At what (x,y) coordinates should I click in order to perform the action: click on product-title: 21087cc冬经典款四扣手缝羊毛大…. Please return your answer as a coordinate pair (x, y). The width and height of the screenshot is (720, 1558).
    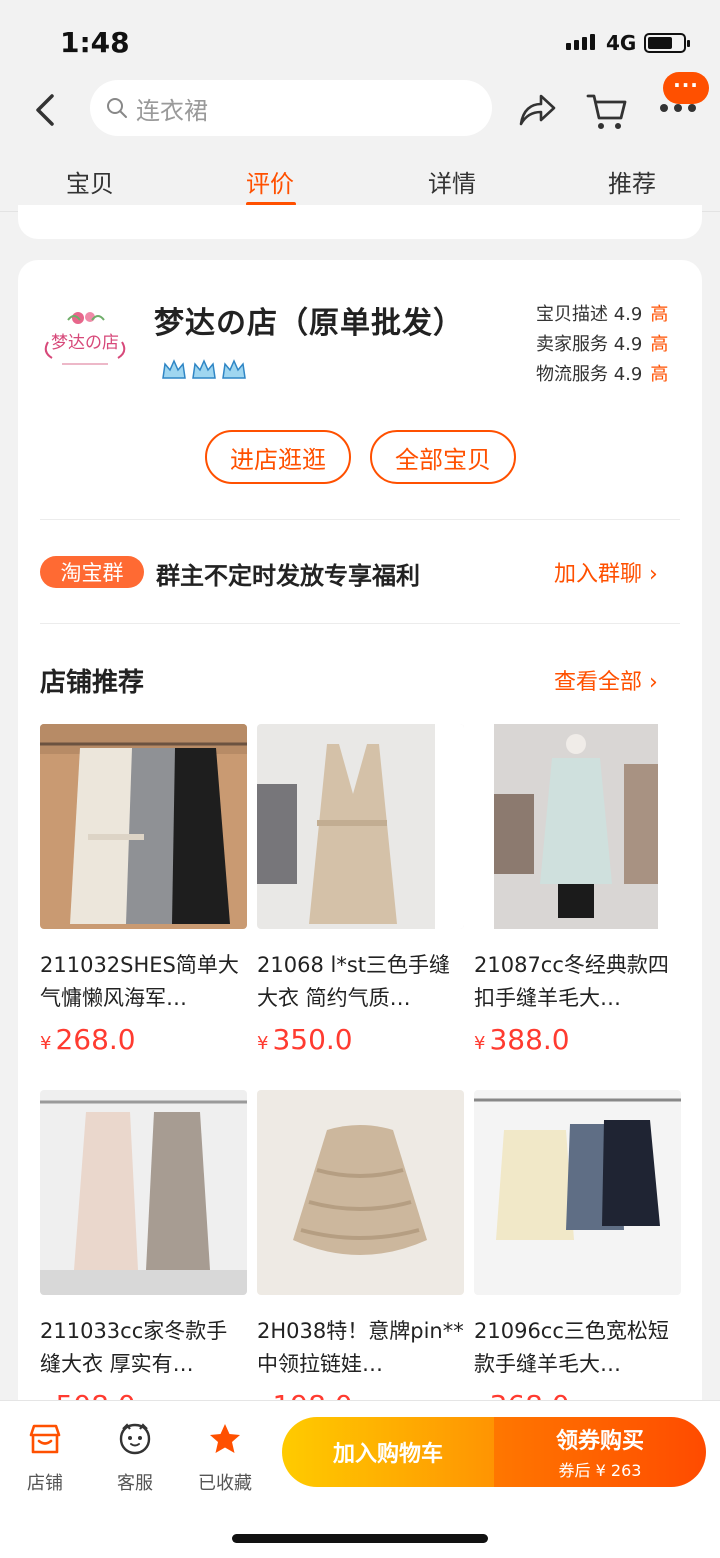
    Looking at the image, I should click on (571, 981).